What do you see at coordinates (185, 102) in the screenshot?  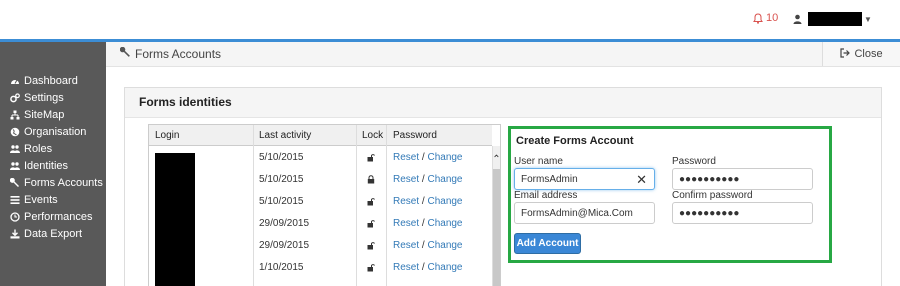 I see `panel-title: Forms identities` at bounding box center [185, 102].